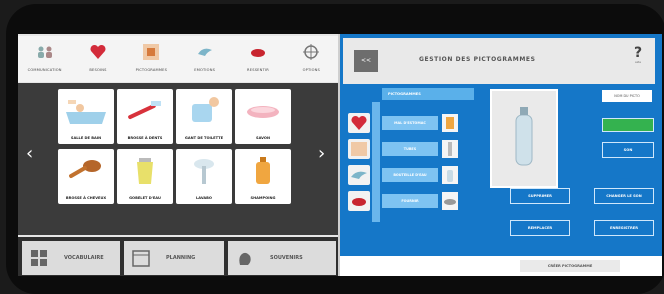  I want to click on list-item-label: Mal d'estomac, so click(410, 123).